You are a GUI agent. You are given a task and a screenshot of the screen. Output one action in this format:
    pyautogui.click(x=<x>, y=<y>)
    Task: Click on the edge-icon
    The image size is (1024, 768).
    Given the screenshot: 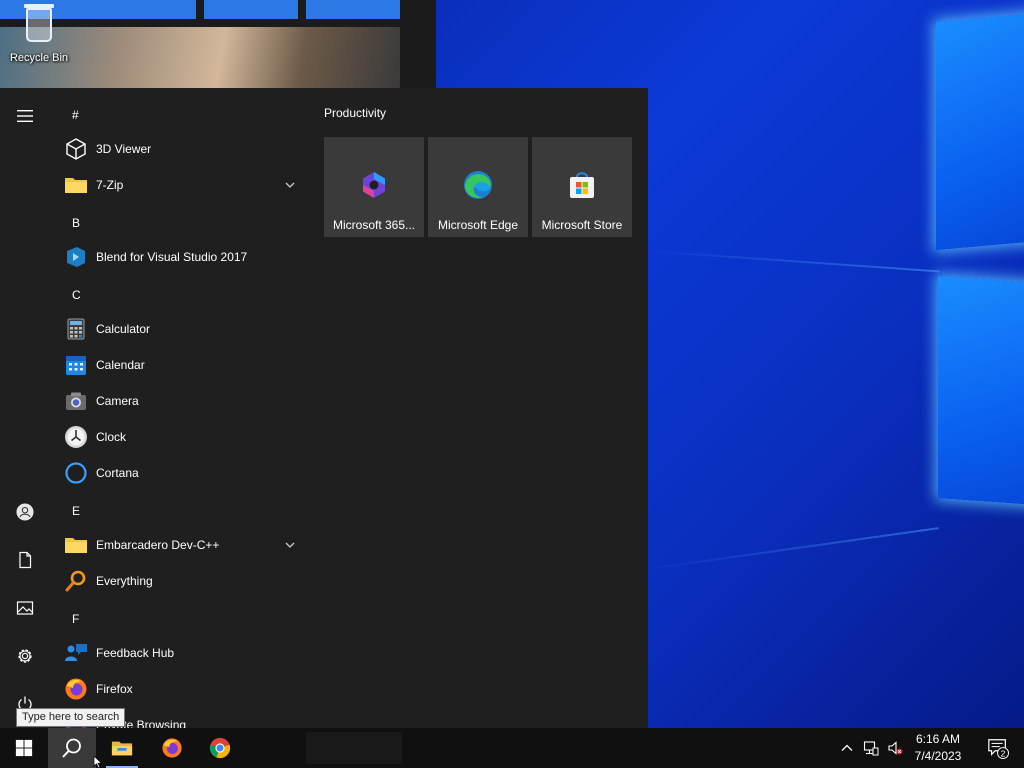 What is the action you would take?
    pyautogui.click(x=478, y=185)
    